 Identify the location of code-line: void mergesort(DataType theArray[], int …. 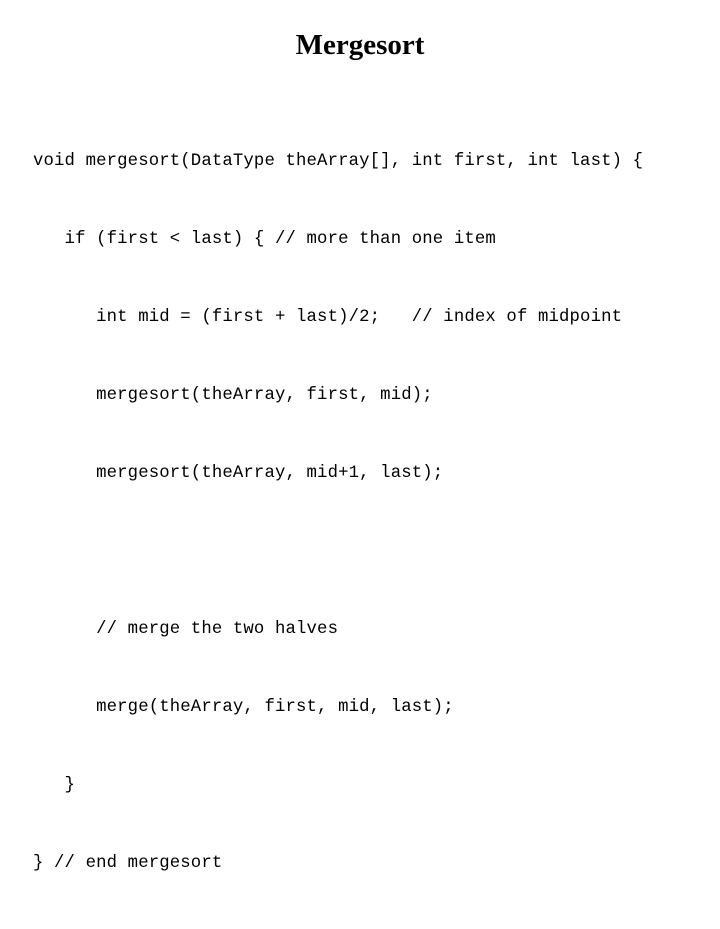
(338, 161).